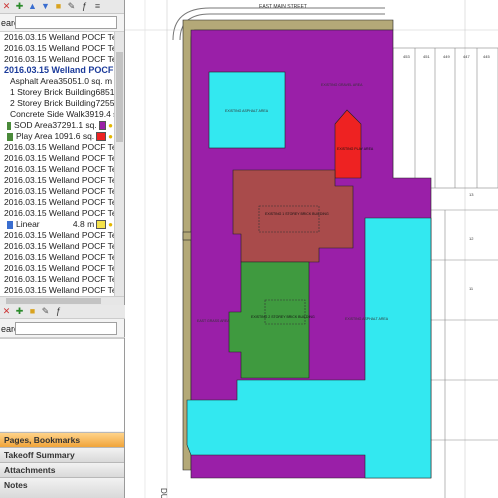 This screenshot has height=498, width=498. Describe the element at coordinates (62, 300) in the screenshot. I see `tree-horizontal-scrollbar` at that location.